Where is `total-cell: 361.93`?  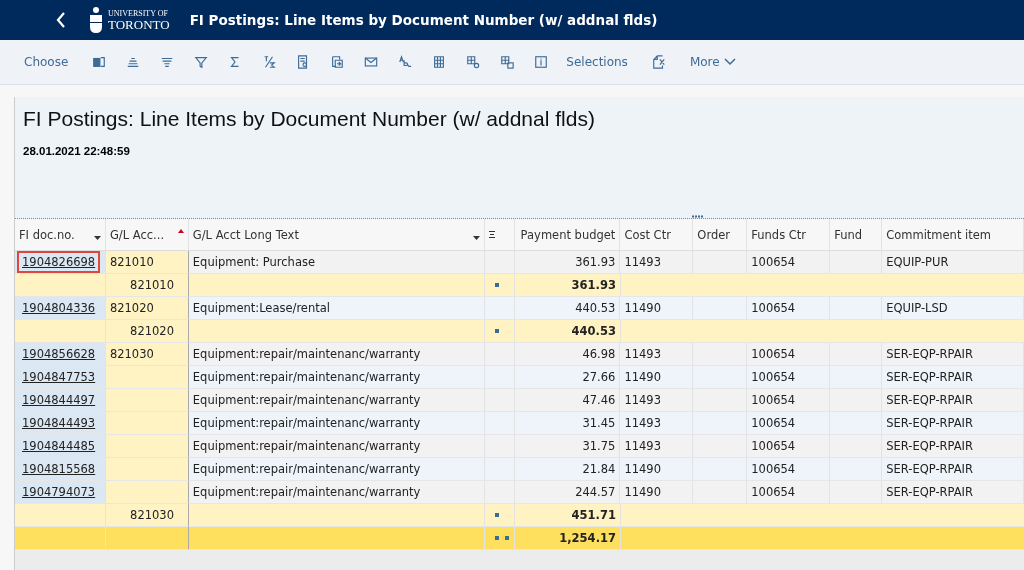
total-cell: 361.93 is located at coordinates (593, 285).